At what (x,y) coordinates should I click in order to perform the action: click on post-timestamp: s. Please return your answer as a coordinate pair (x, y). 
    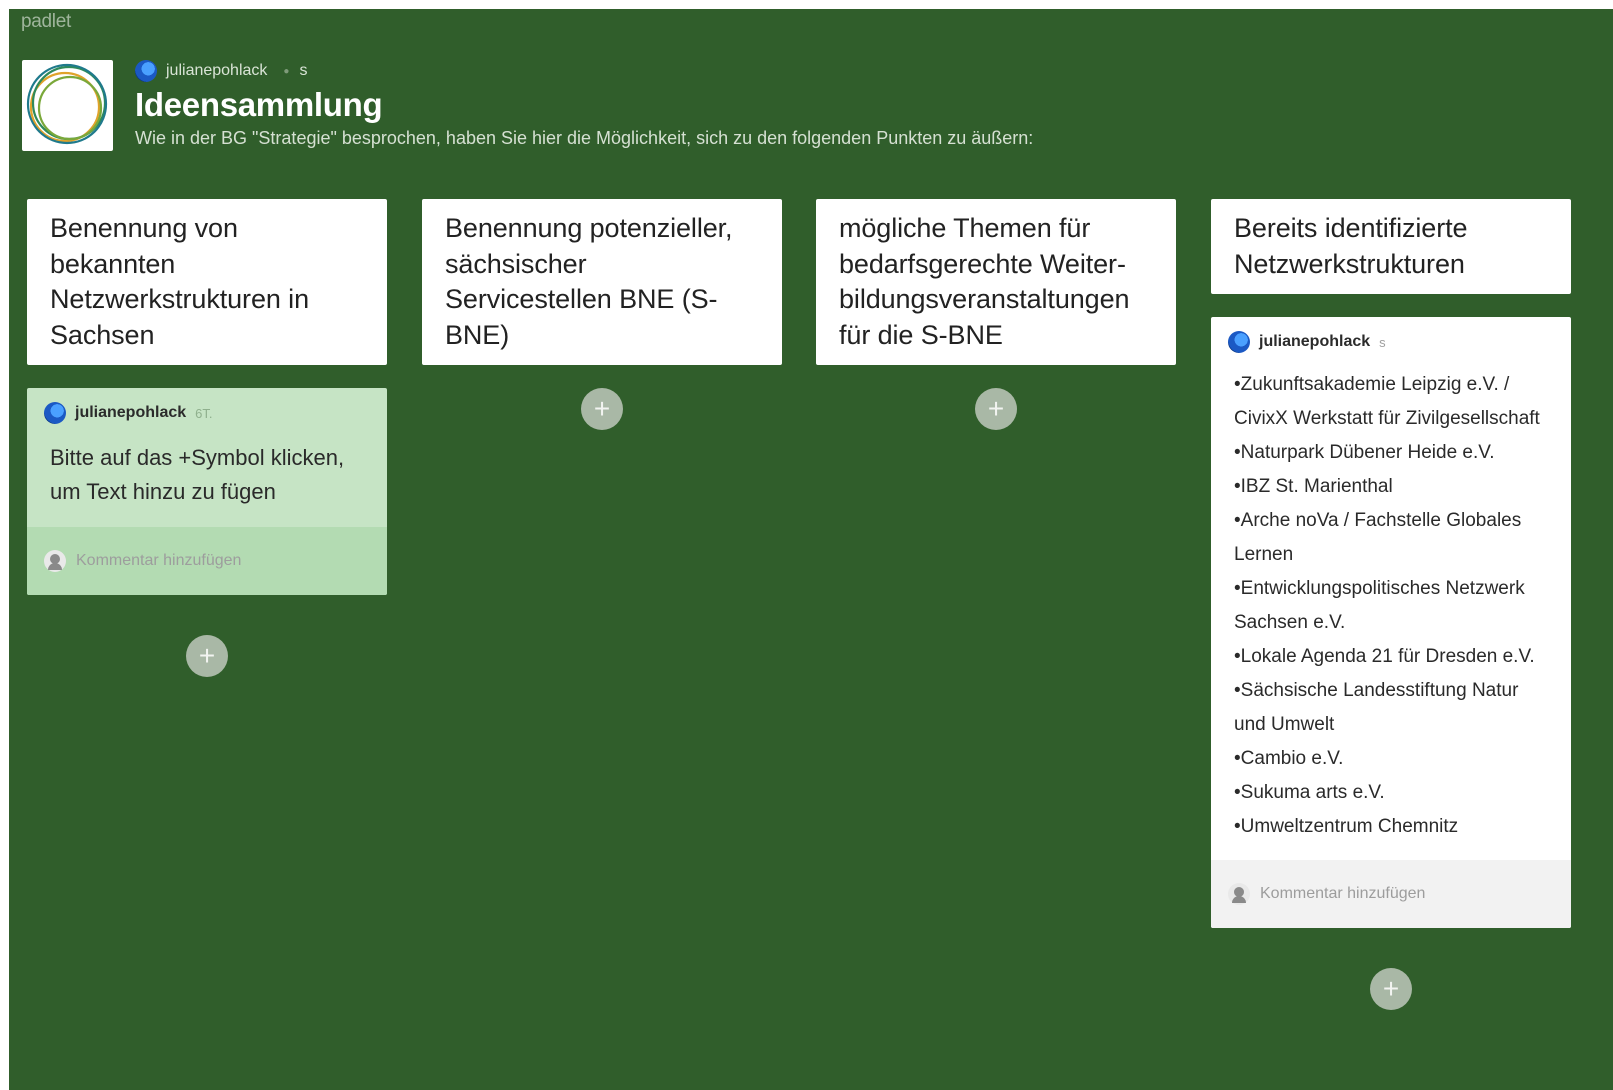
    Looking at the image, I should click on (1382, 342).